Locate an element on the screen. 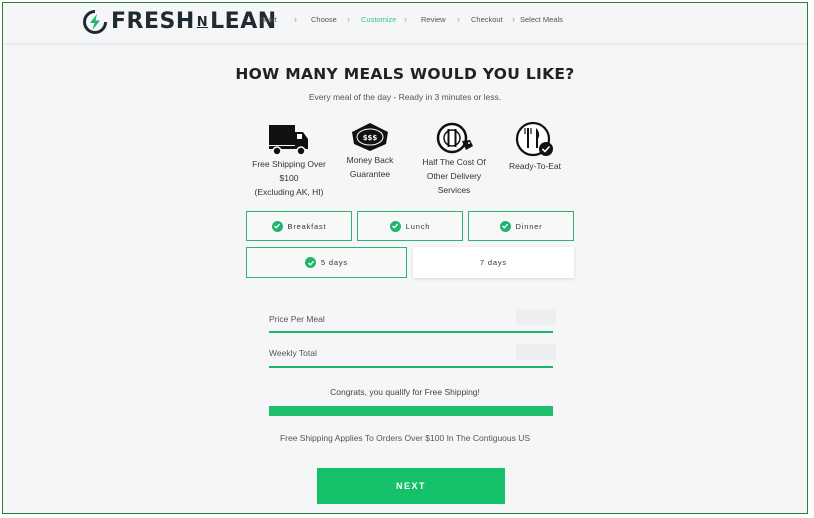 This screenshot has height=518, width=814. bolt-logo-icon is located at coordinates (95, 21).